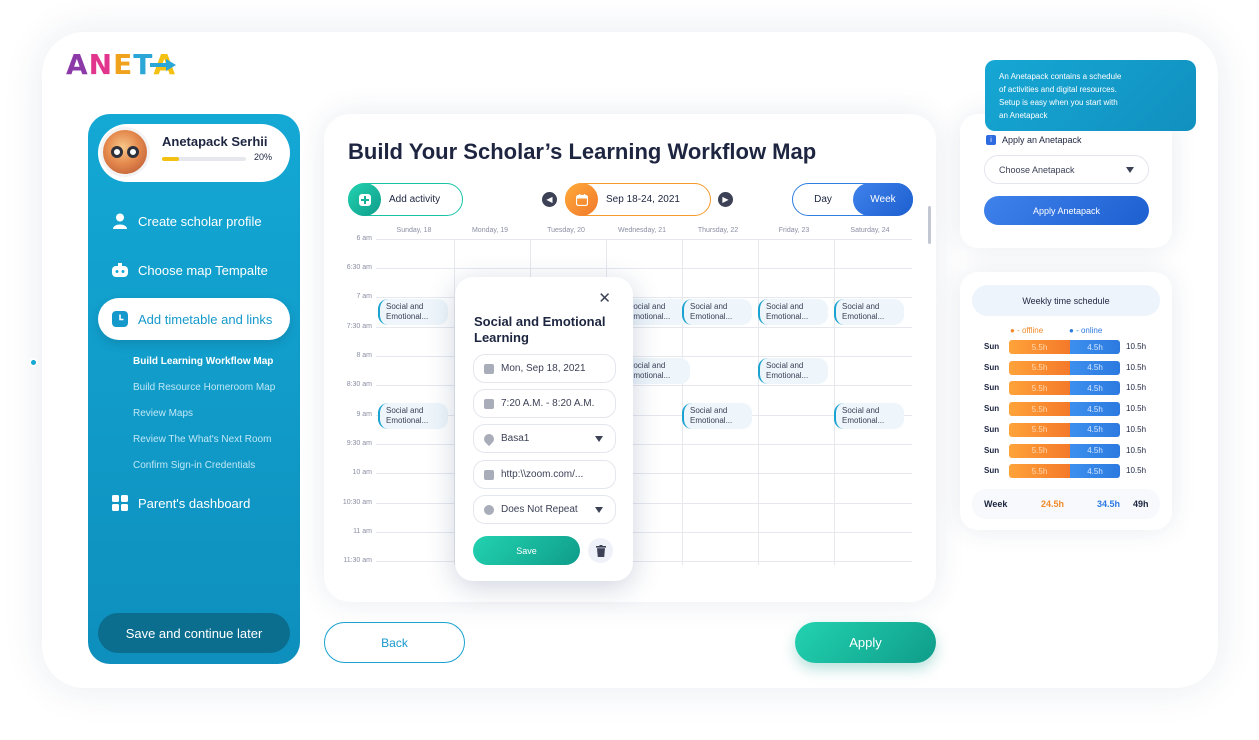 The image size is (1259, 740). I want to click on nav-create-scholar-profile: Create scholar profile, so click(194, 221).